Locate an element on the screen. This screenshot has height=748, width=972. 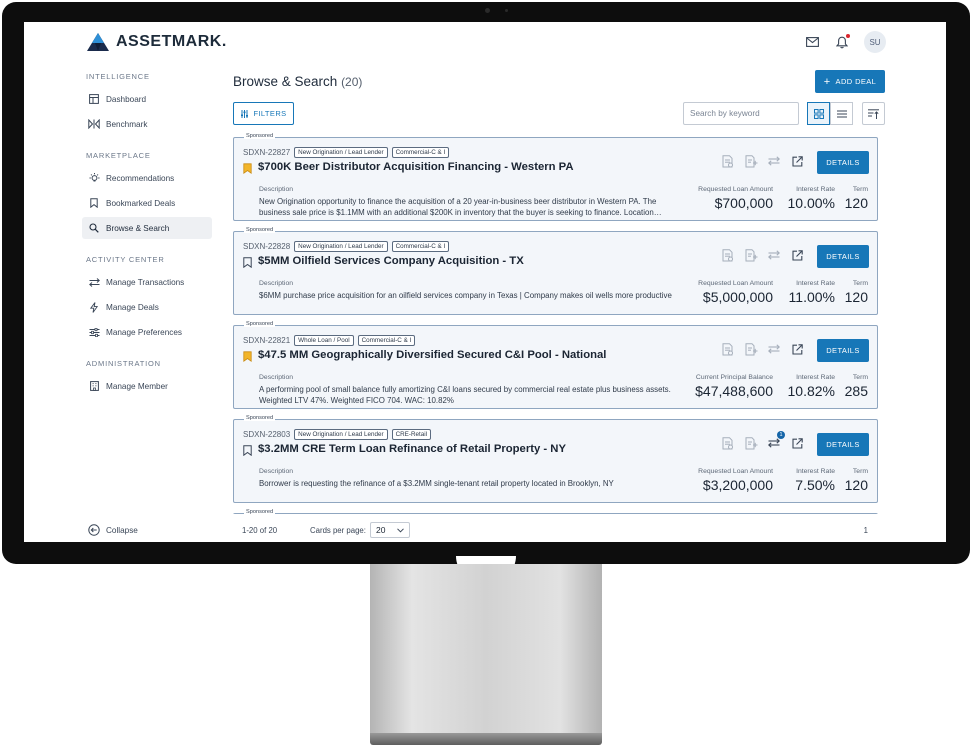
camera is located at coordinates (487, 10).